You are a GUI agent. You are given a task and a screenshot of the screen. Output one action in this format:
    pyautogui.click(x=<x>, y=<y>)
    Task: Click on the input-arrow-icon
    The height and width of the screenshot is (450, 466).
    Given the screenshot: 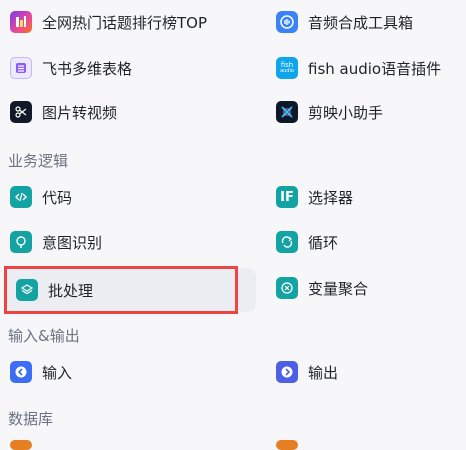 What is the action you would take?
    pyautogui.click(x=21, y=372)
    